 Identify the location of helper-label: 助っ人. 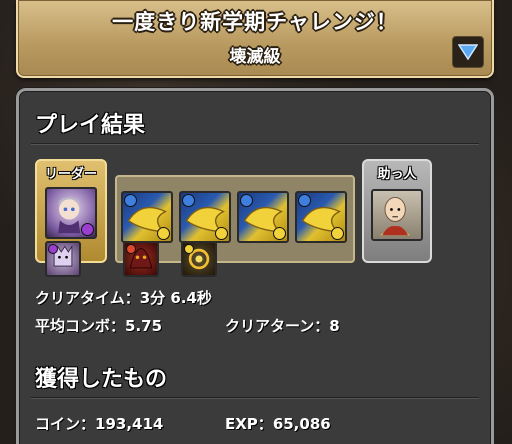
(397, 174).